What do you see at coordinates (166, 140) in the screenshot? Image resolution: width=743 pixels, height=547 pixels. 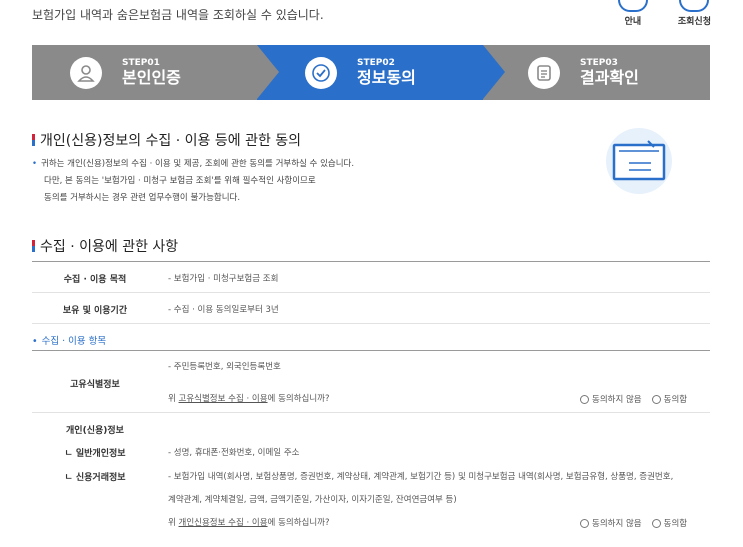 I see `consent-section-title: 개인(신용)정보의 수집 · 이용 등에 관한 동의` at bounding box center [166, 140].